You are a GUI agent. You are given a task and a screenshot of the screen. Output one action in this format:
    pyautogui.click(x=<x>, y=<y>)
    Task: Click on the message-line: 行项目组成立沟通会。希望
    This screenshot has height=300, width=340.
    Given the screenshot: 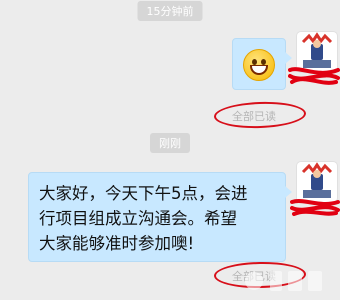 What is the action you would take?
    pyautogui.click(x=138, y=218)
    